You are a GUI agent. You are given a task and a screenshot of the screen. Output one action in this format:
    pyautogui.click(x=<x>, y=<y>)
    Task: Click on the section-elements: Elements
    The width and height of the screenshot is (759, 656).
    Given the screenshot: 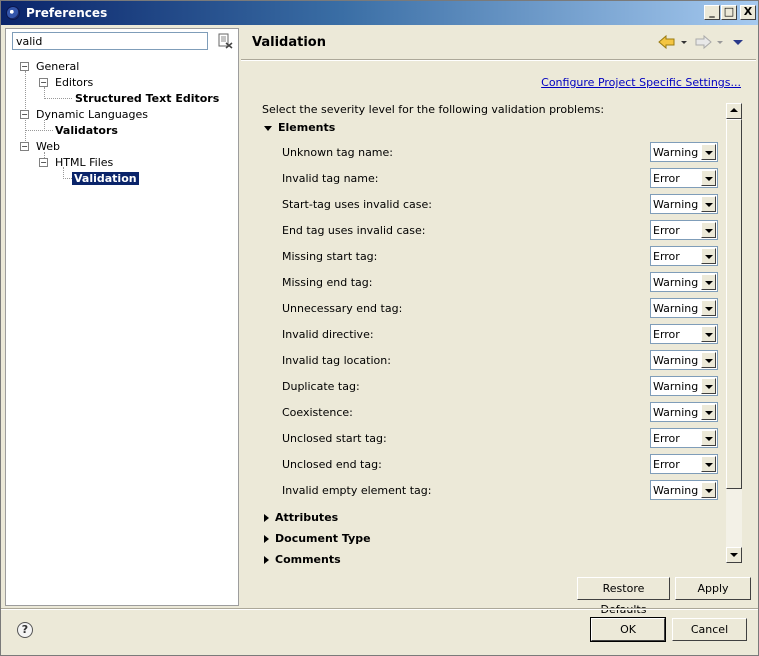 What is the action you would take?
    pyautogui.click(x=299, y=128)
    